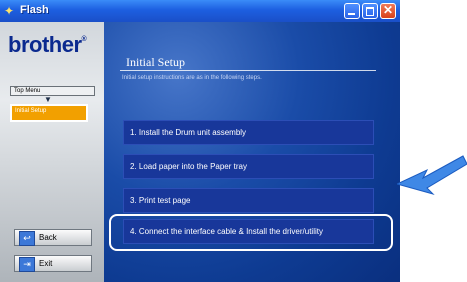 The height and width of the screenshot is (282, 467). Describe the element at coordinates (34, 10) in the screenshot. I see `window-title: Flash` at that location.